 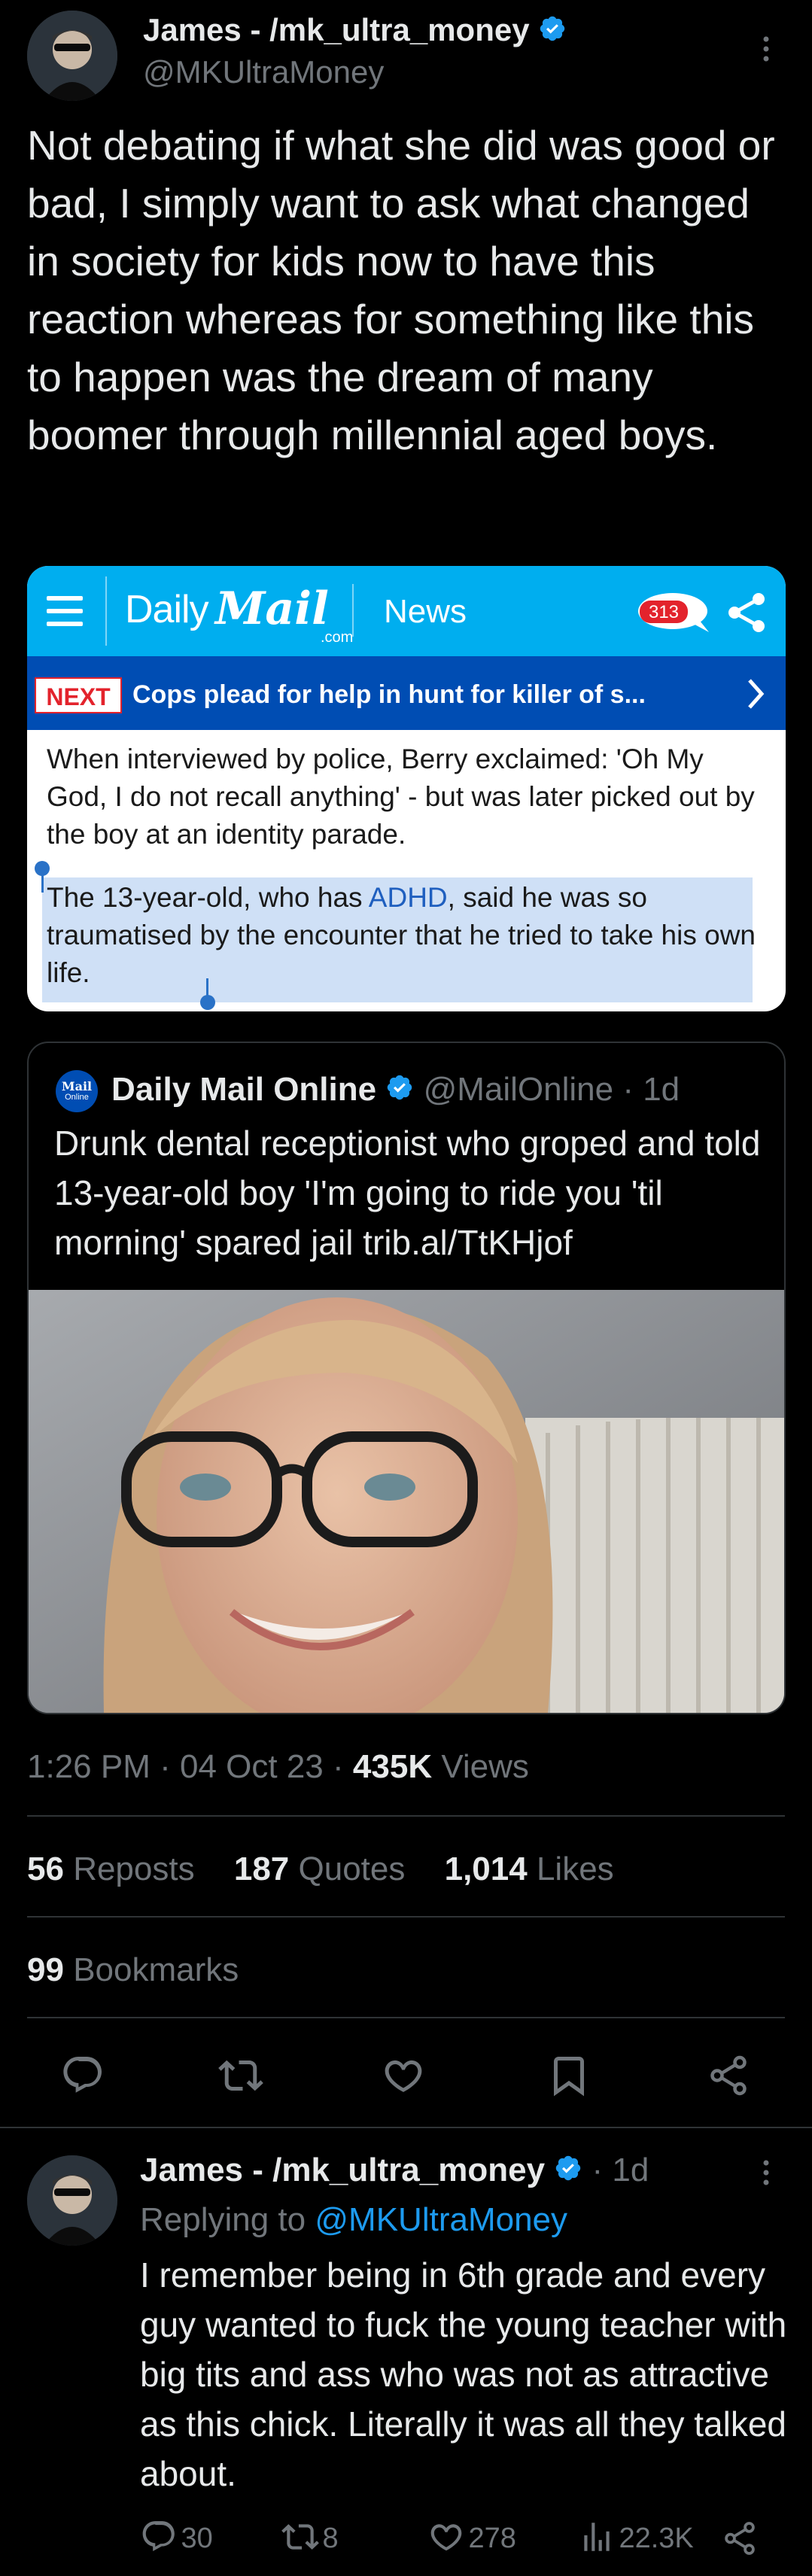 What do you see at coordinates (252, 1766) in the screenshot?
I see `tweet-date: 04 Oct 23` at bounding box center [252, 1766].